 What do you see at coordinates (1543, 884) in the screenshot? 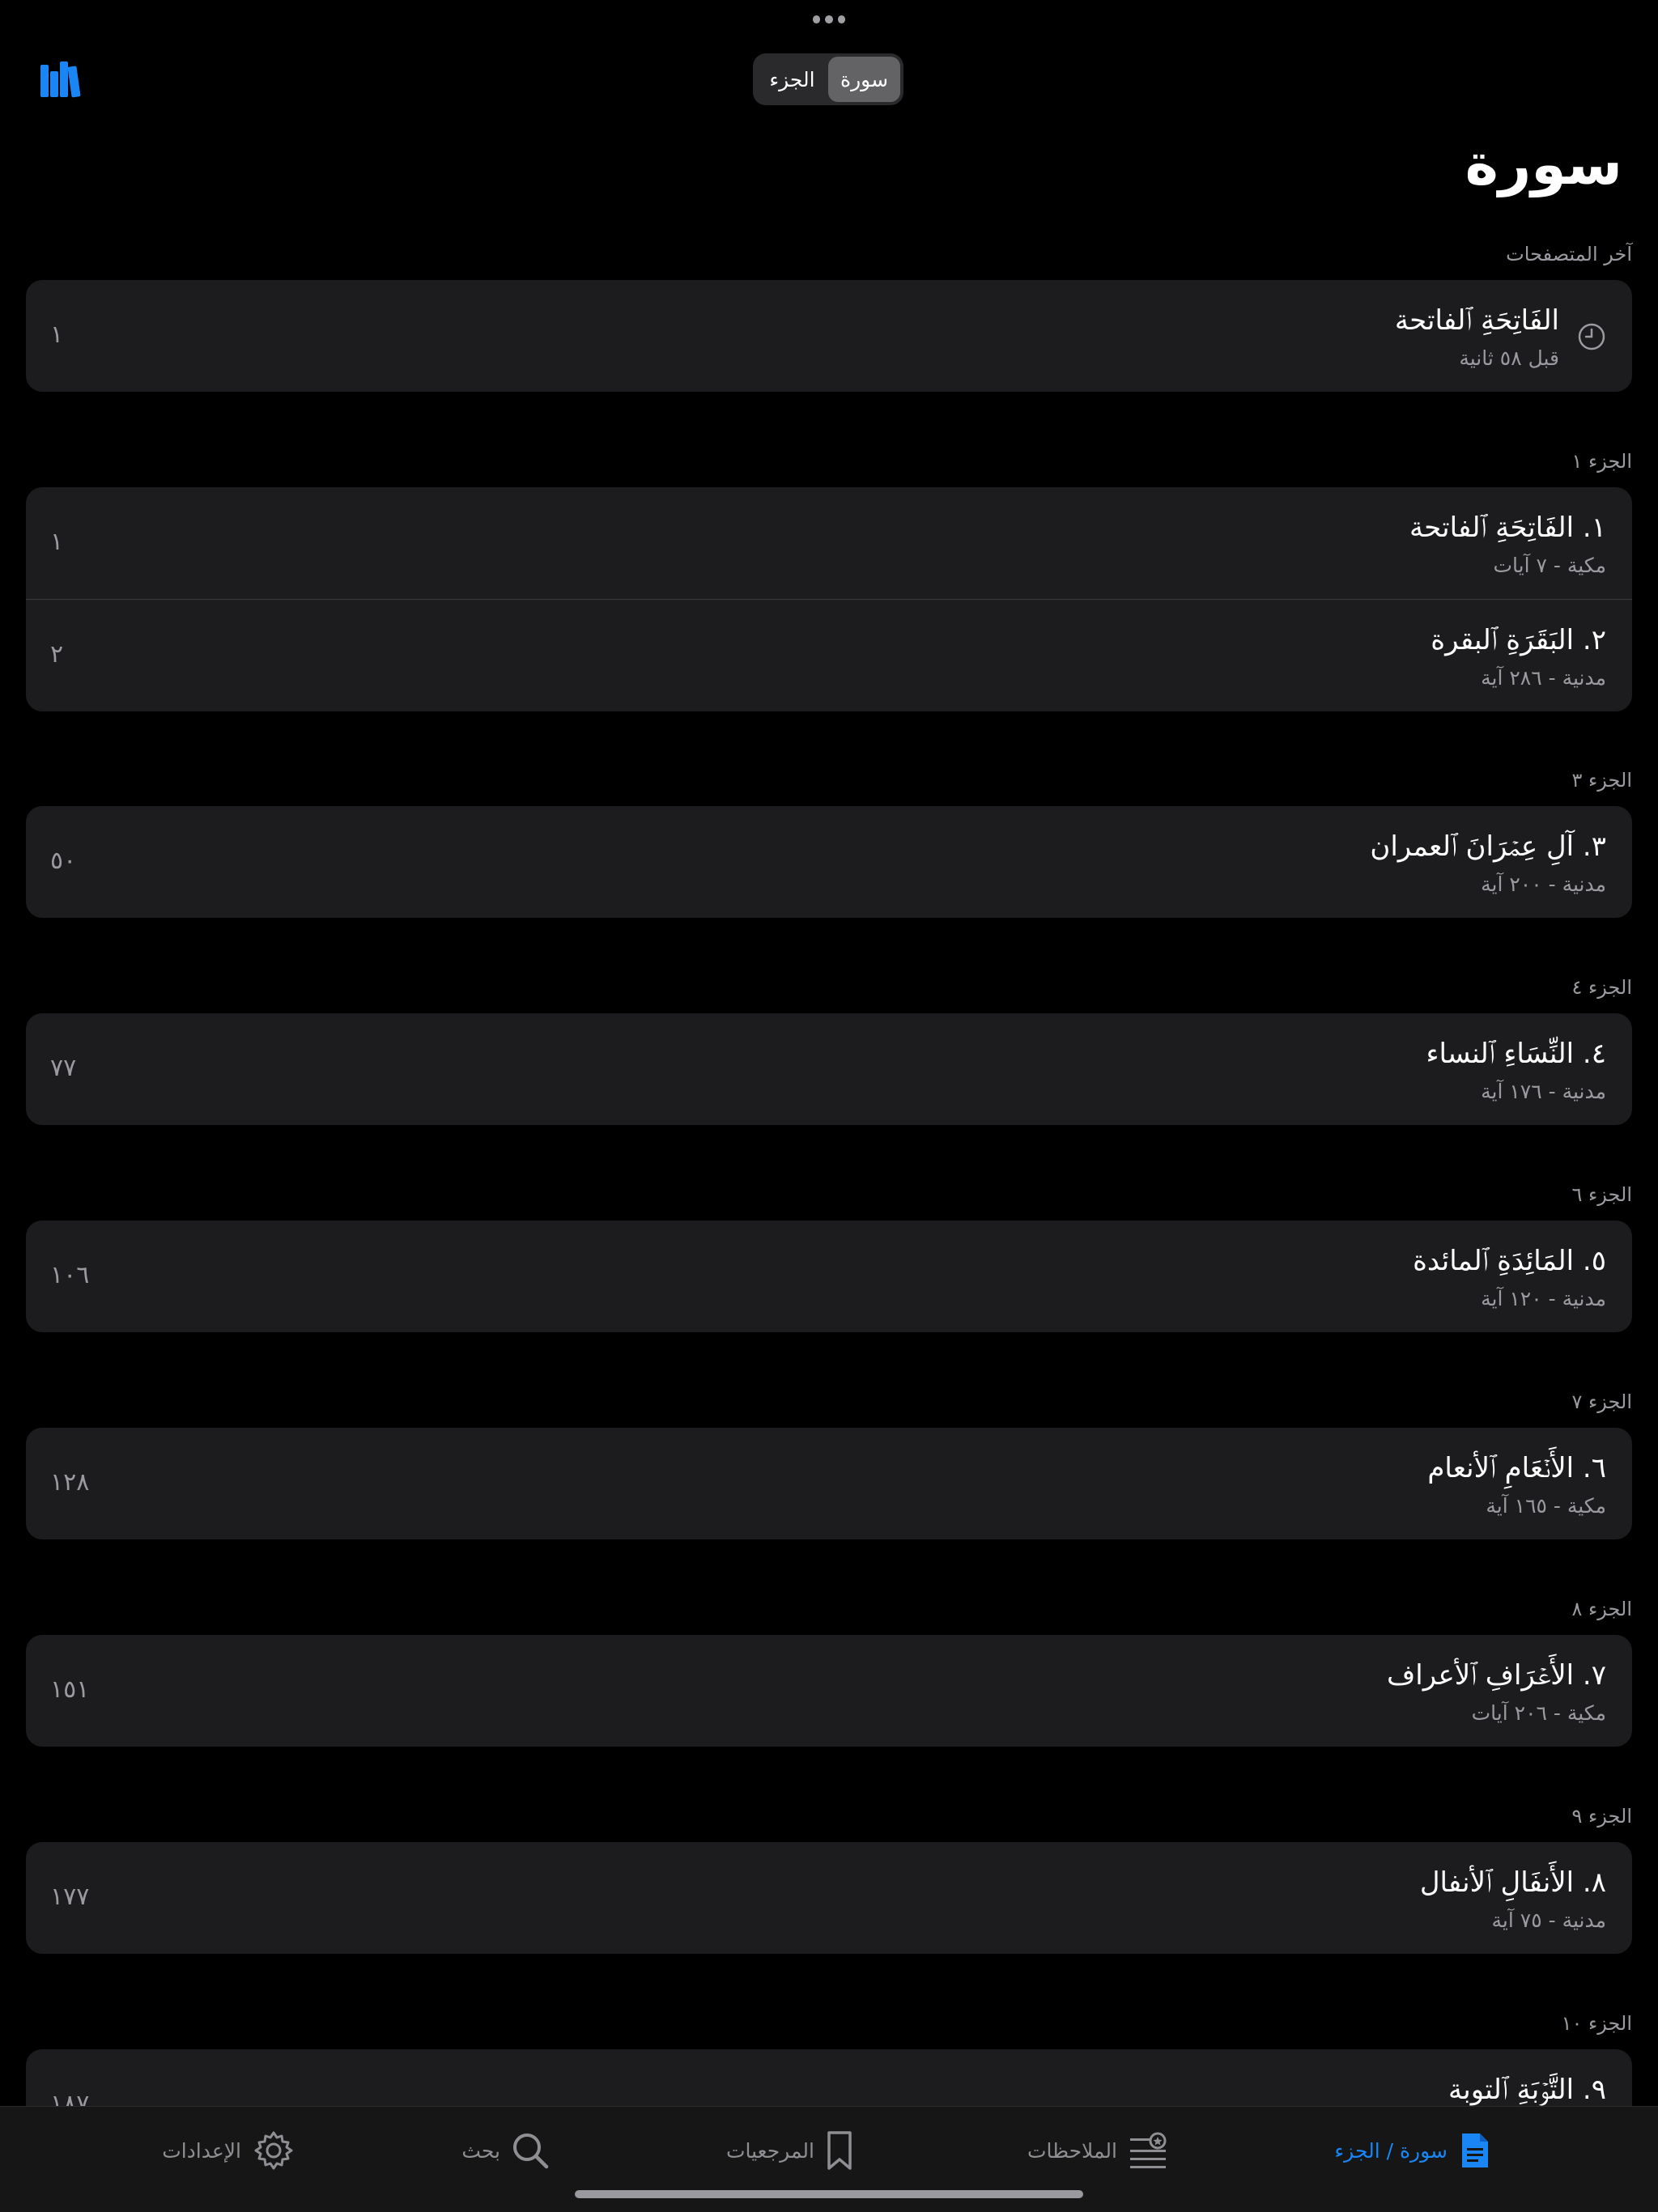
I see `surah-subtitle: مدنية - ٢٠٠ آية` at bounding box center [1543, 884].